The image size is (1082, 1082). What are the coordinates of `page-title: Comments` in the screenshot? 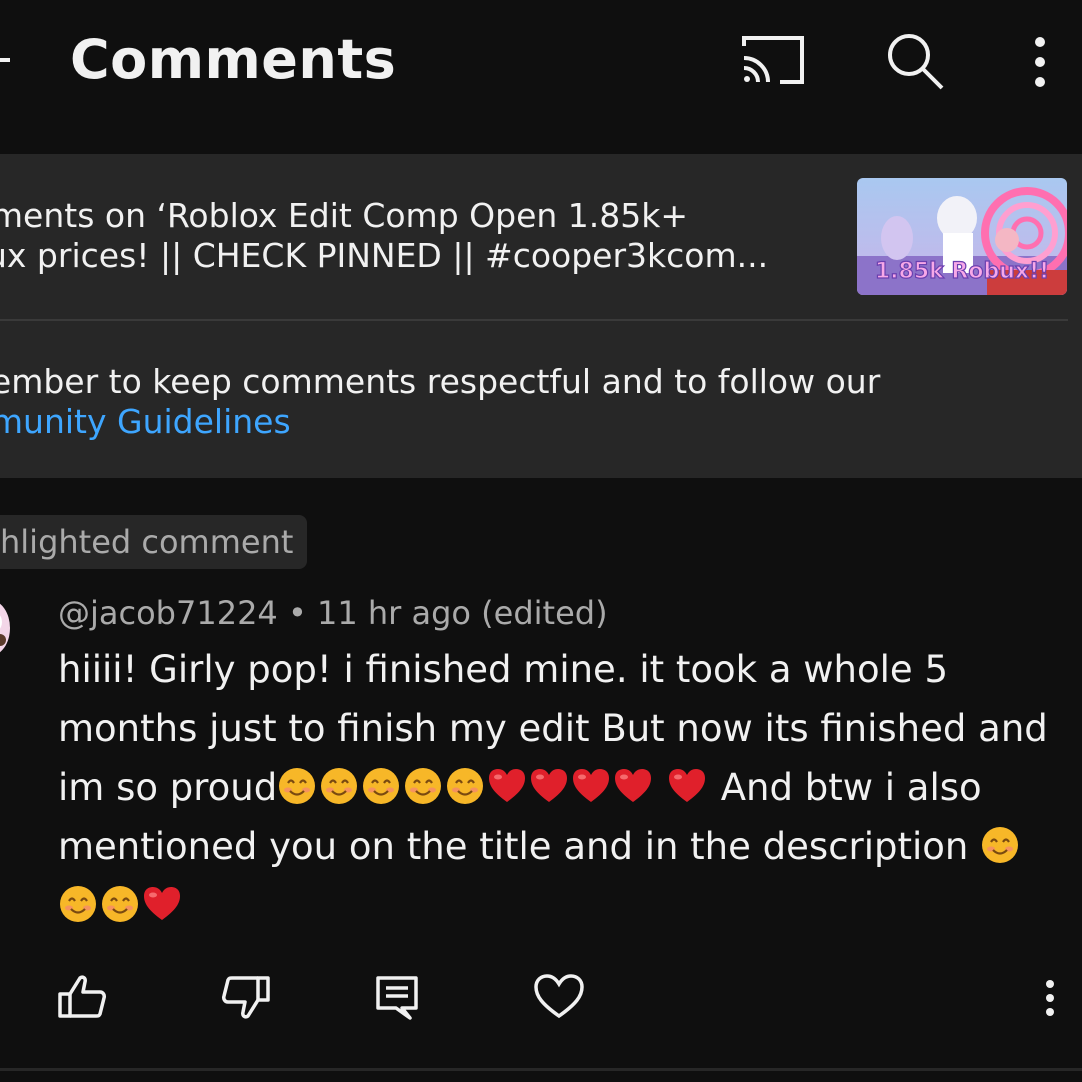 It's located at (233, 59).